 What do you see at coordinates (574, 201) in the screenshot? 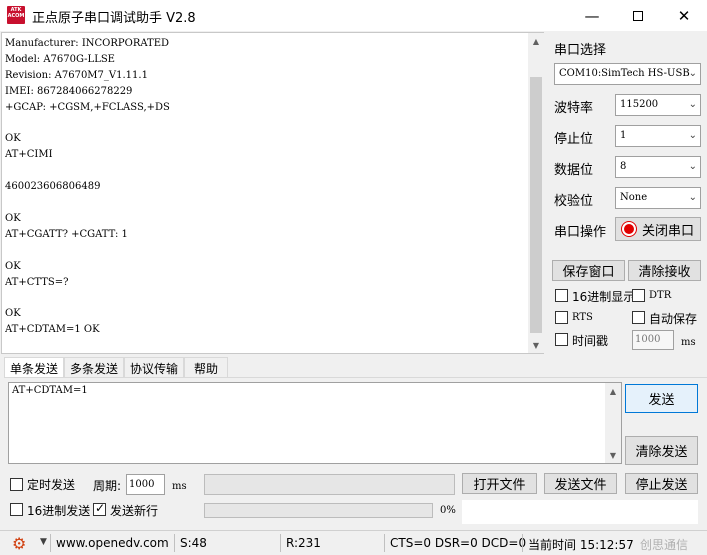
I see `parity-label: 校验位` at bounding box center [574, 201].